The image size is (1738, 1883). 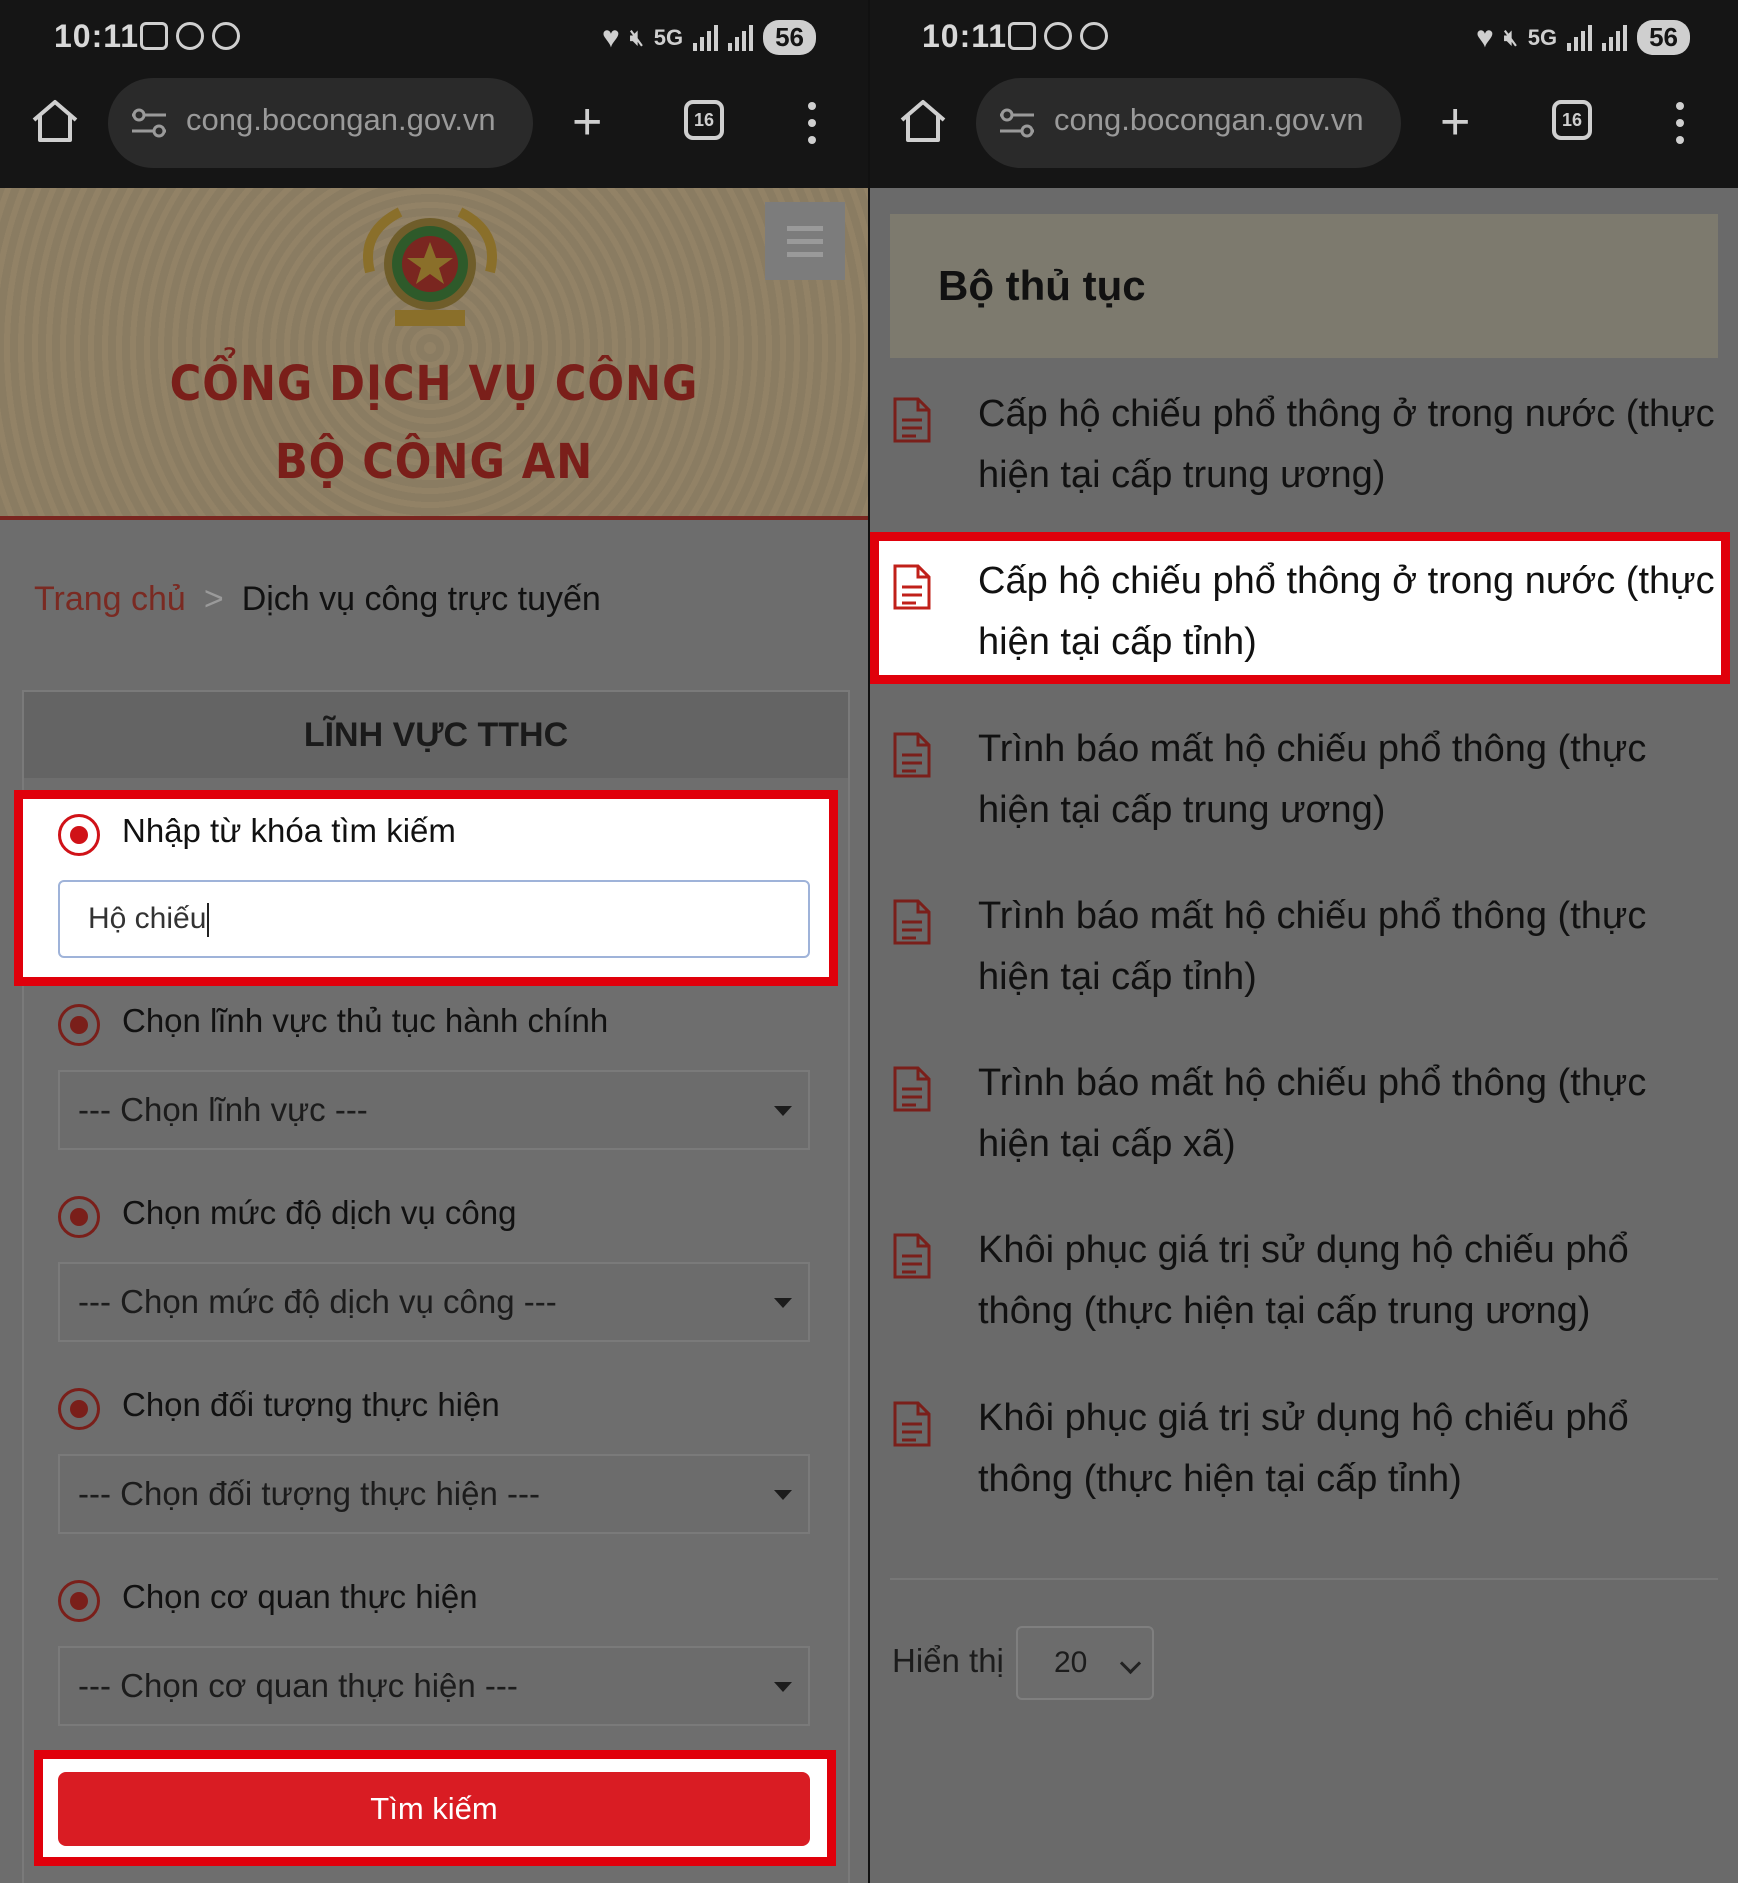 What do you see at coordinates (434, 1110) in the screenshot?
I see `field-select: --- Chọn lĩnh vực ---` at bounding box center [434, 1110].